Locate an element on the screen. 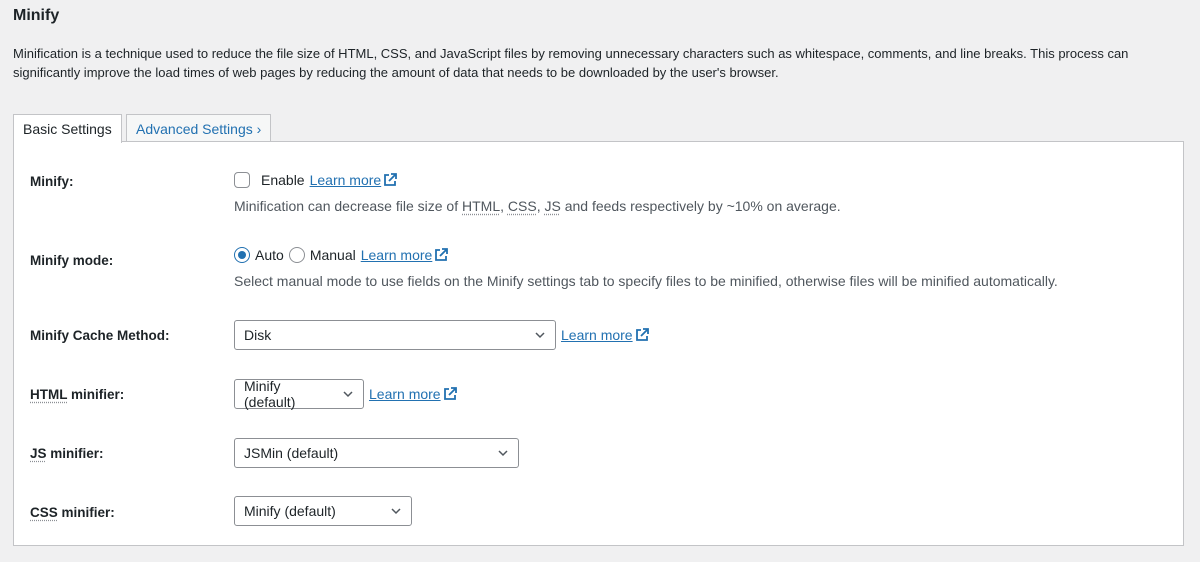 This screenshot has height=562, width=1200. minify-mode-label: Minify mode: is located at coordinates (72, 260).